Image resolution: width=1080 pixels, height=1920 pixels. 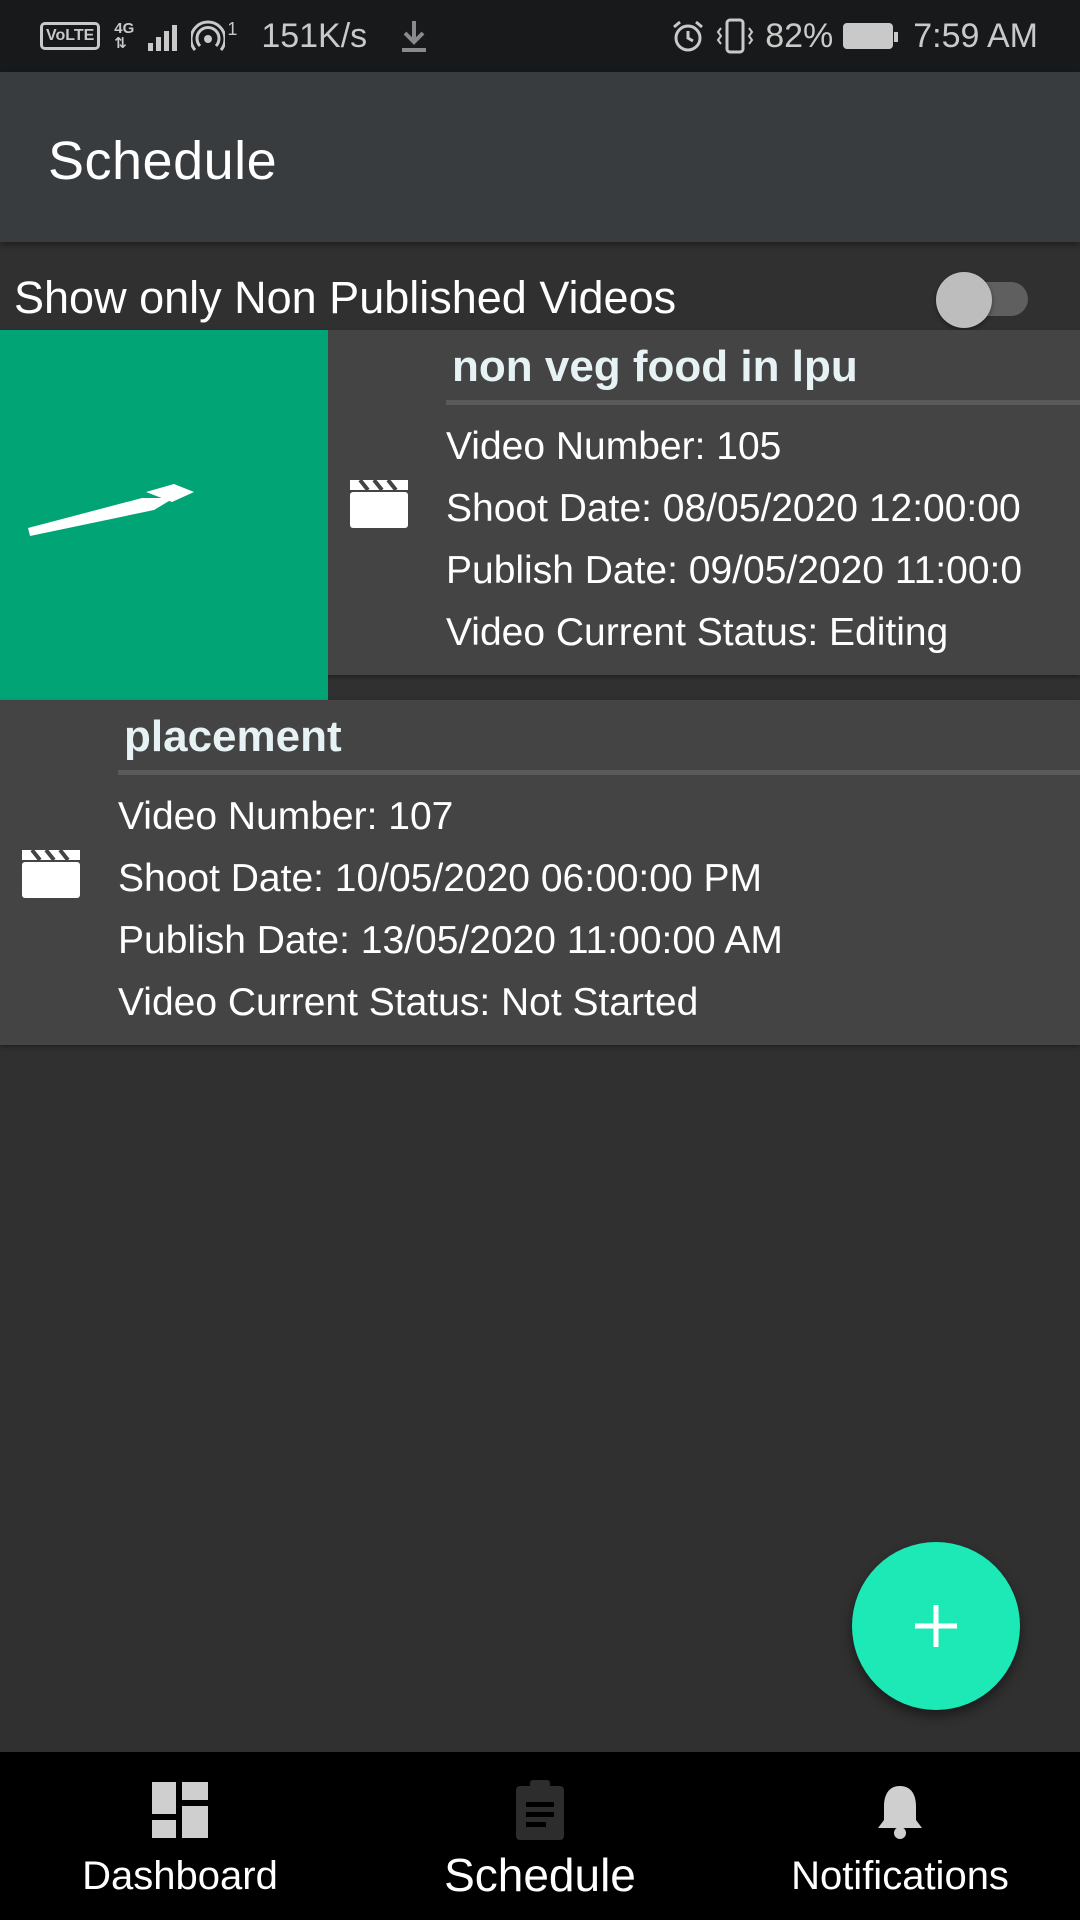 What do you see at coordinates (540, 157) in the screenshot?
I see `app-bar: Schedule` at bounding box center [540, 157].